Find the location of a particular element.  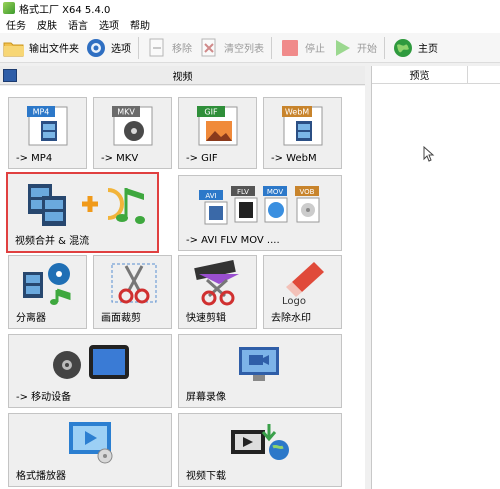

tile-splitter: 分离器 is located at coordinates (47, 292).